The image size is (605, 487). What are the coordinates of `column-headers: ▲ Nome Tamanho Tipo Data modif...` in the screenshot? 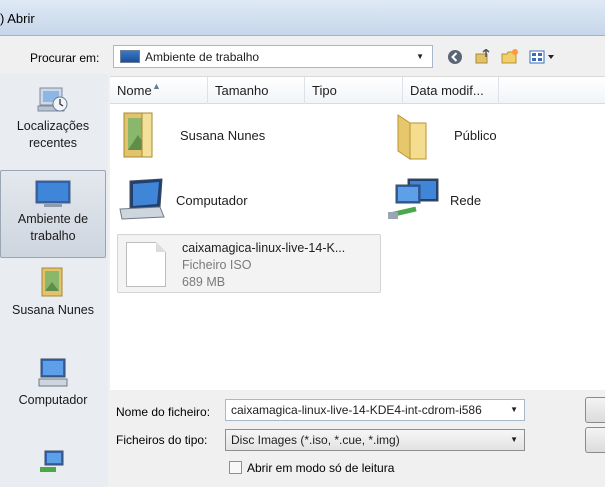 It's located at (357, 90).